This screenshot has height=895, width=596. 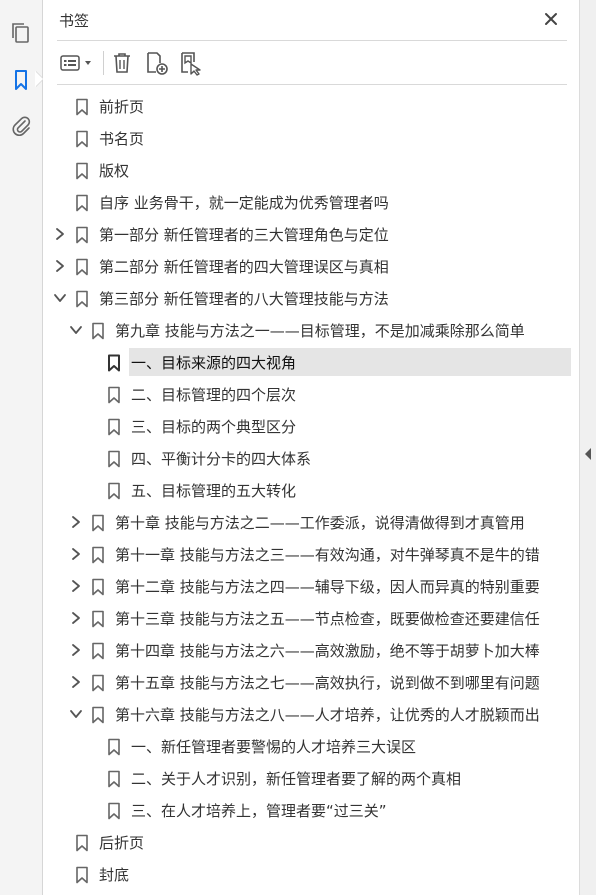 I want to click on new-bookmark-icon, so click(x=157, y=63).